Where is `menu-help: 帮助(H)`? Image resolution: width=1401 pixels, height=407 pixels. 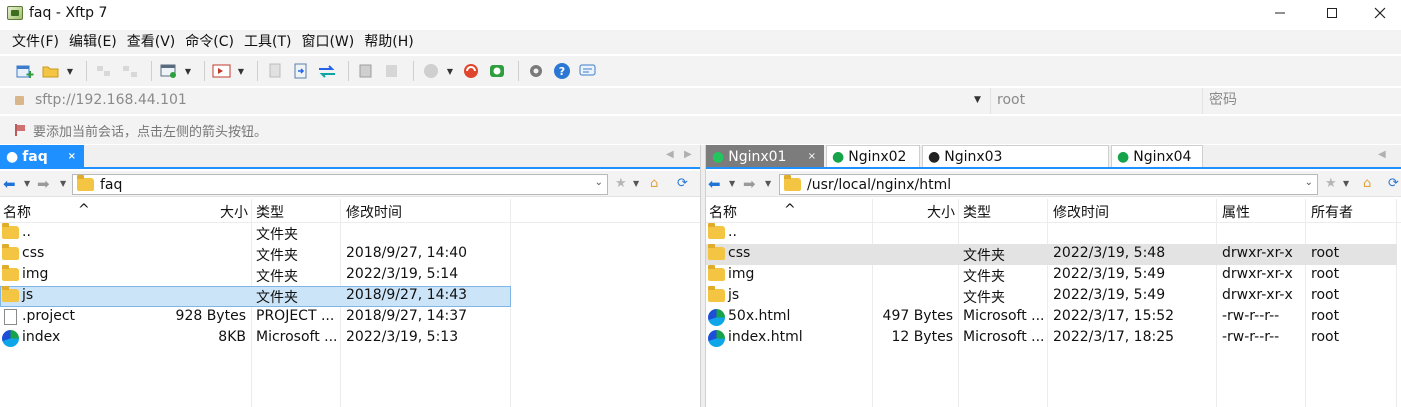 menu-help: 帮助(H) is located at coordinates (388, 42).